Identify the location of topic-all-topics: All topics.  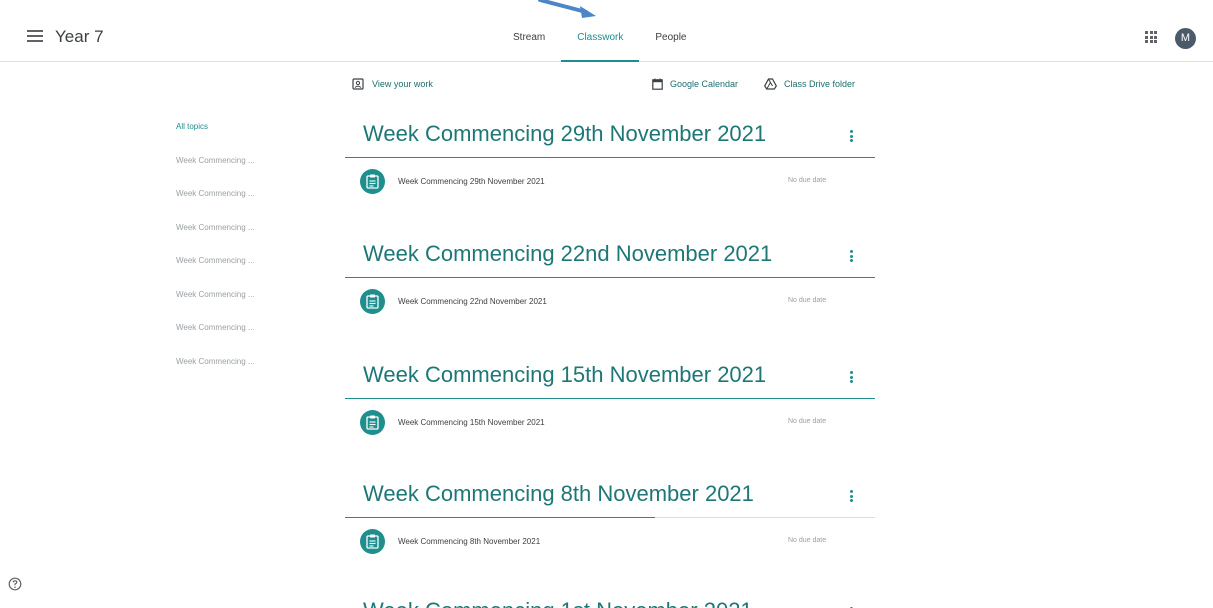
(215, 139).